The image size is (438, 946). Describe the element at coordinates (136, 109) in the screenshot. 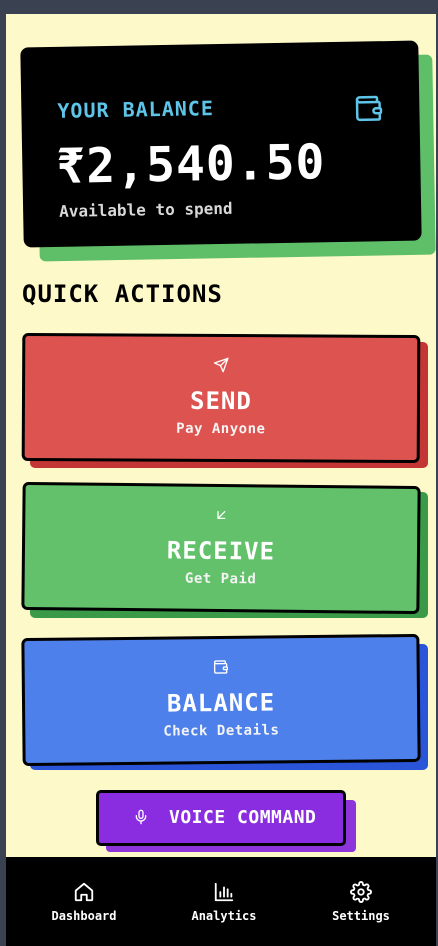

I see `balance-label: YOUR BALANCE` at that location.